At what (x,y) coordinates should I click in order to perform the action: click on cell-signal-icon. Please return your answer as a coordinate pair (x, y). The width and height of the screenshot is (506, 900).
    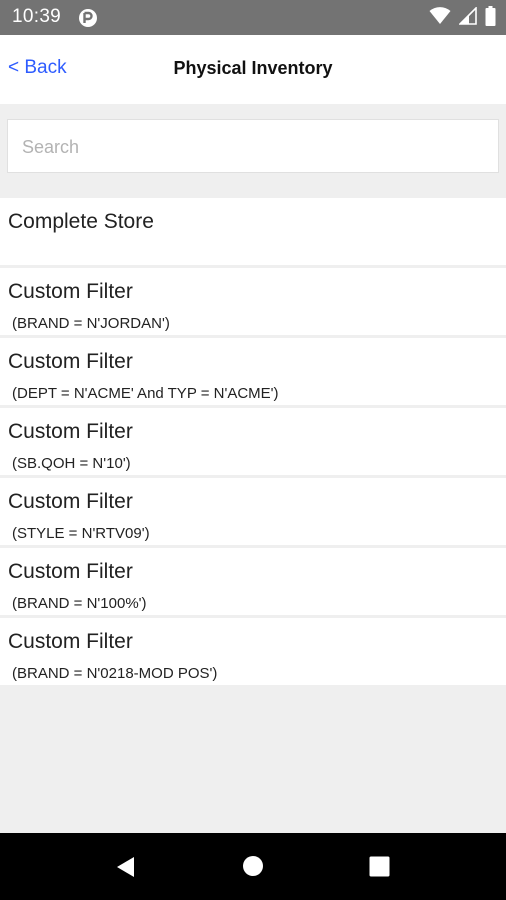
    Looking at the image, I should click on (467, 17).